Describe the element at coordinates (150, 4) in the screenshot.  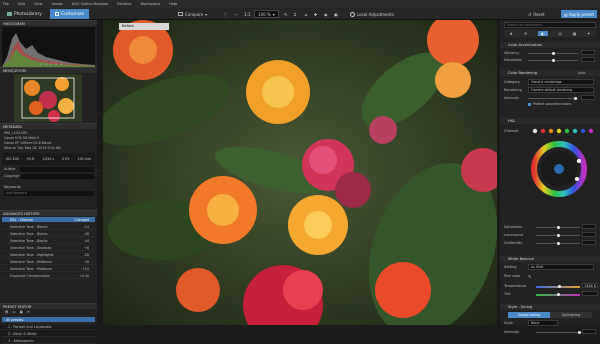
I see `menu-workspace: Workspace` at that location.